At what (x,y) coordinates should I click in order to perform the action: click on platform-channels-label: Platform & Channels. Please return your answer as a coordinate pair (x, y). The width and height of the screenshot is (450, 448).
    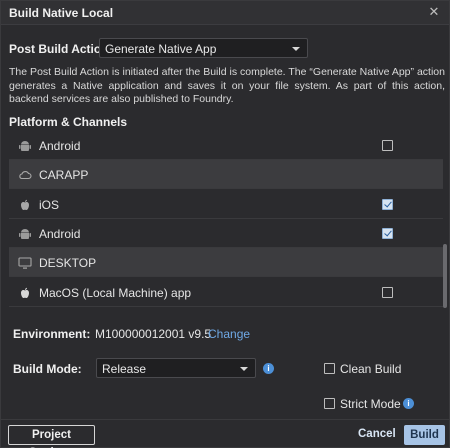
    Looking at the image, I should click on (68, 122).